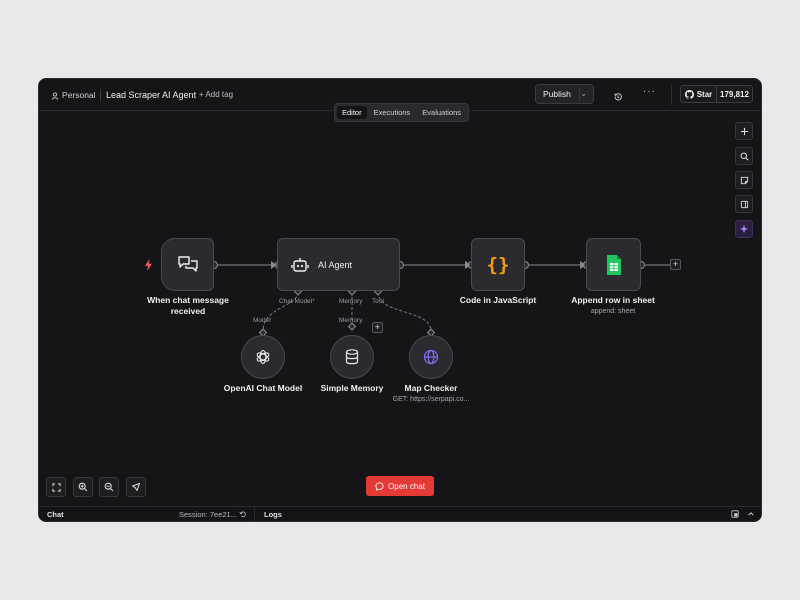 The image size is (800, 600). I want to click on pop-out-icon, so click(735, 515).